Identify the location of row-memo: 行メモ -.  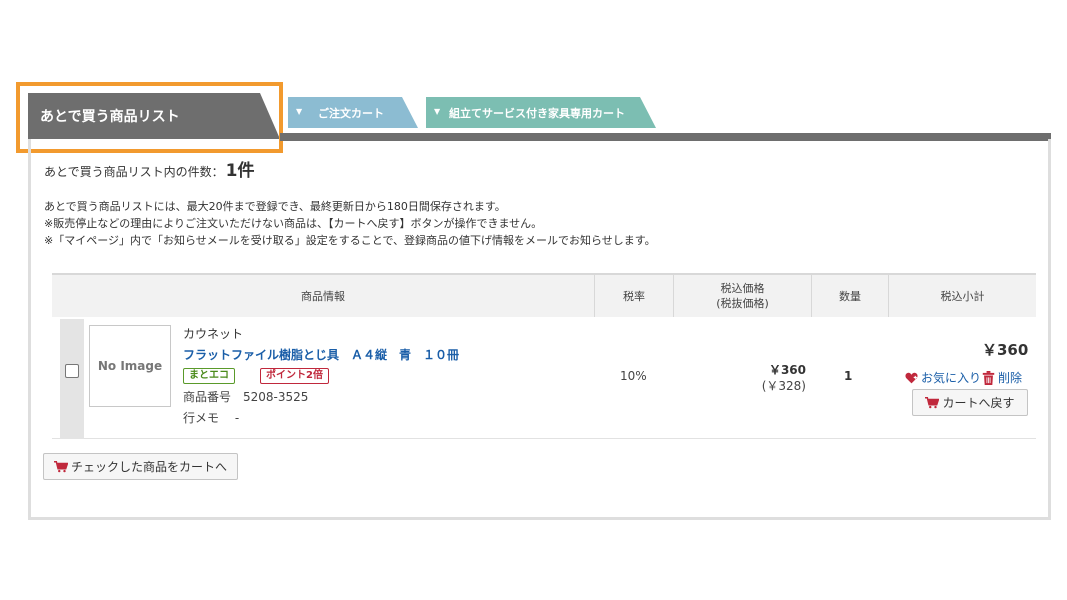
(211, 418).